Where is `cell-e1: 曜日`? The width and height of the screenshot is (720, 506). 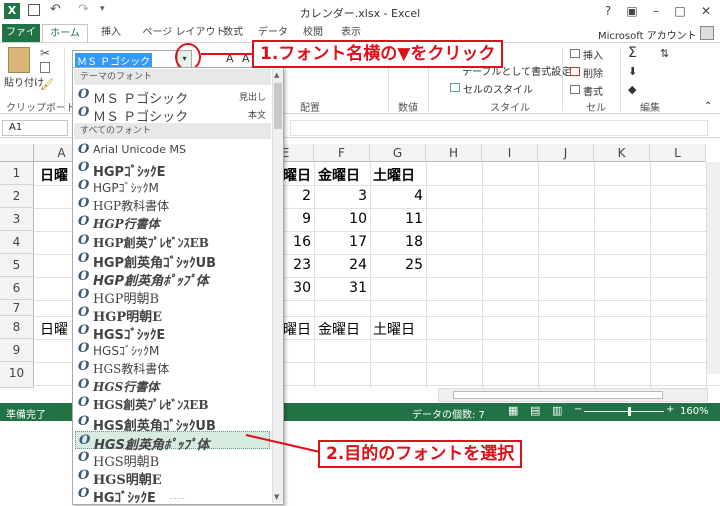 cell-e1: 曜日 is located at coordinates (297, 175).